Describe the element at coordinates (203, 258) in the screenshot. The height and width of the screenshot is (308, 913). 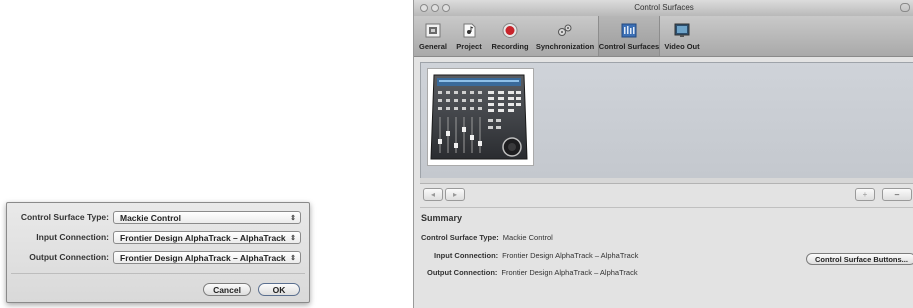
I see `output-connection-value: Frontier Design AlphaTrack – AlphaTrack` at that location.